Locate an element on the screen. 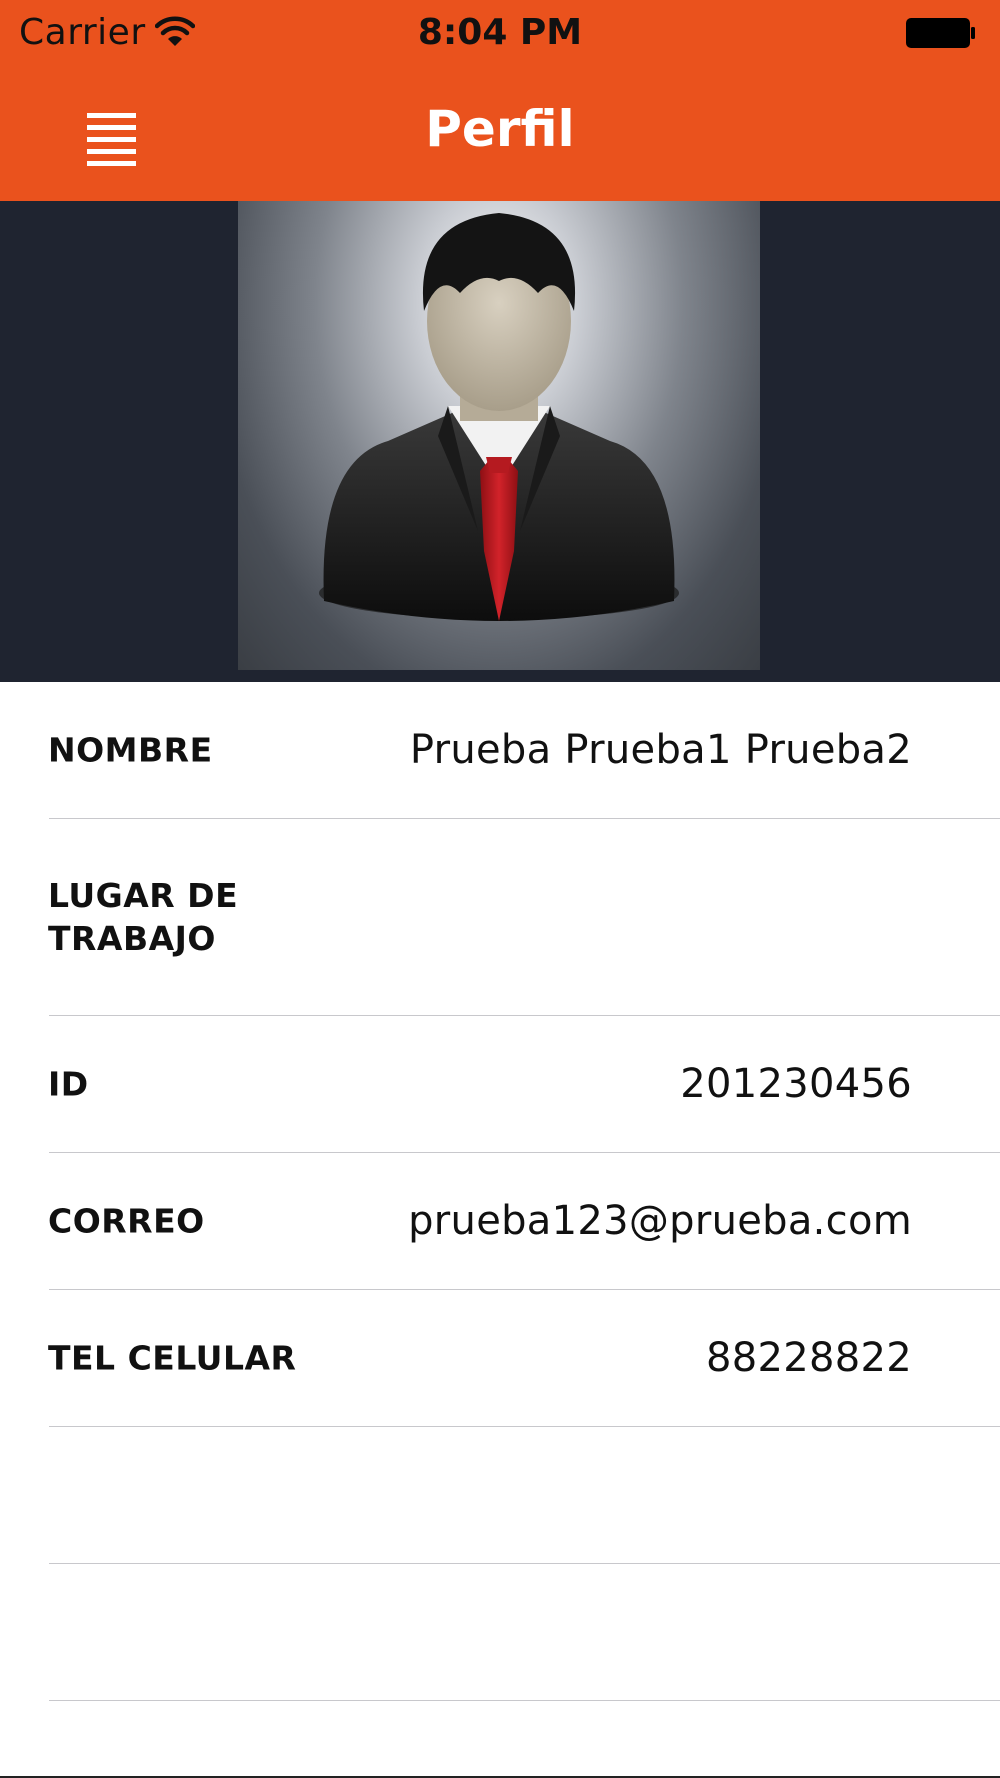  field-row-lugar-de-trabajo: LUGAR DE TRABAJO is located at coordinates (524, 917).